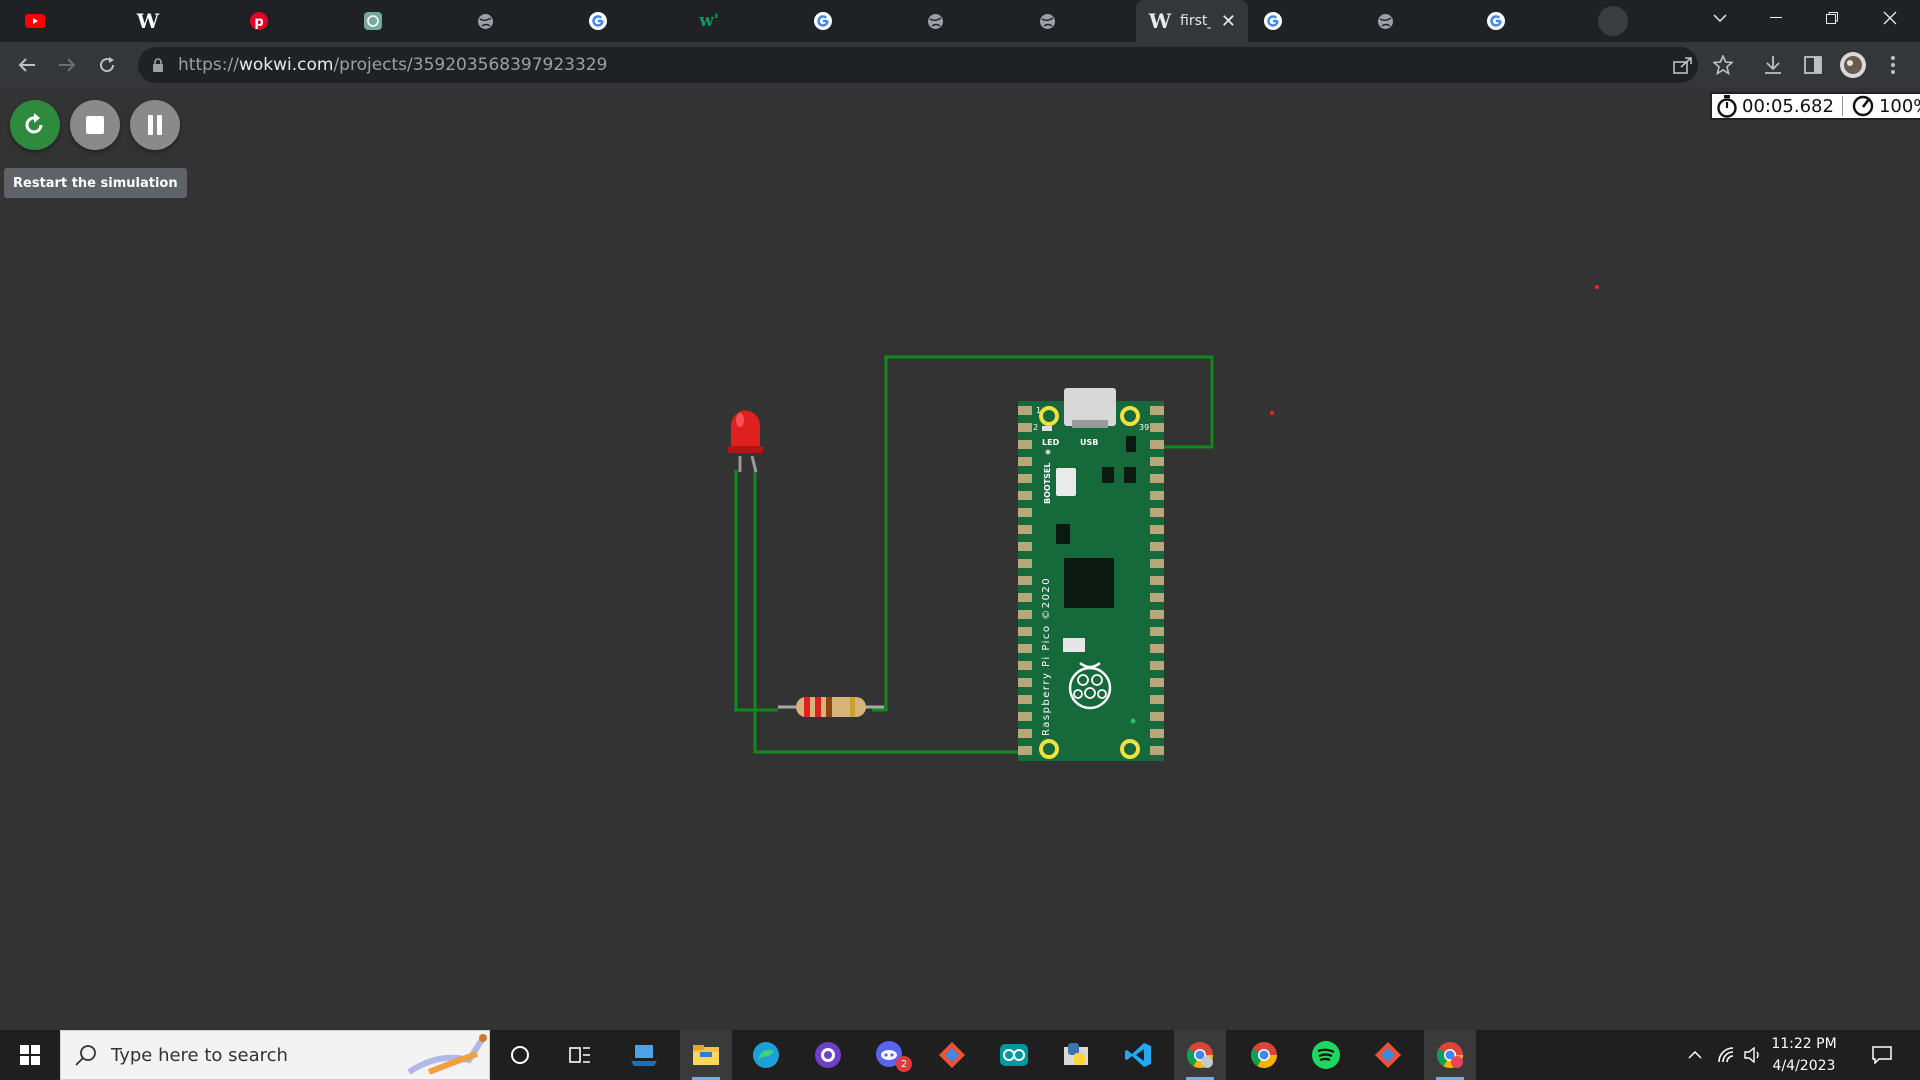  Describe the element at coordinates (1720, 18) in the screenshot. I see `tab-search-button` at that location.